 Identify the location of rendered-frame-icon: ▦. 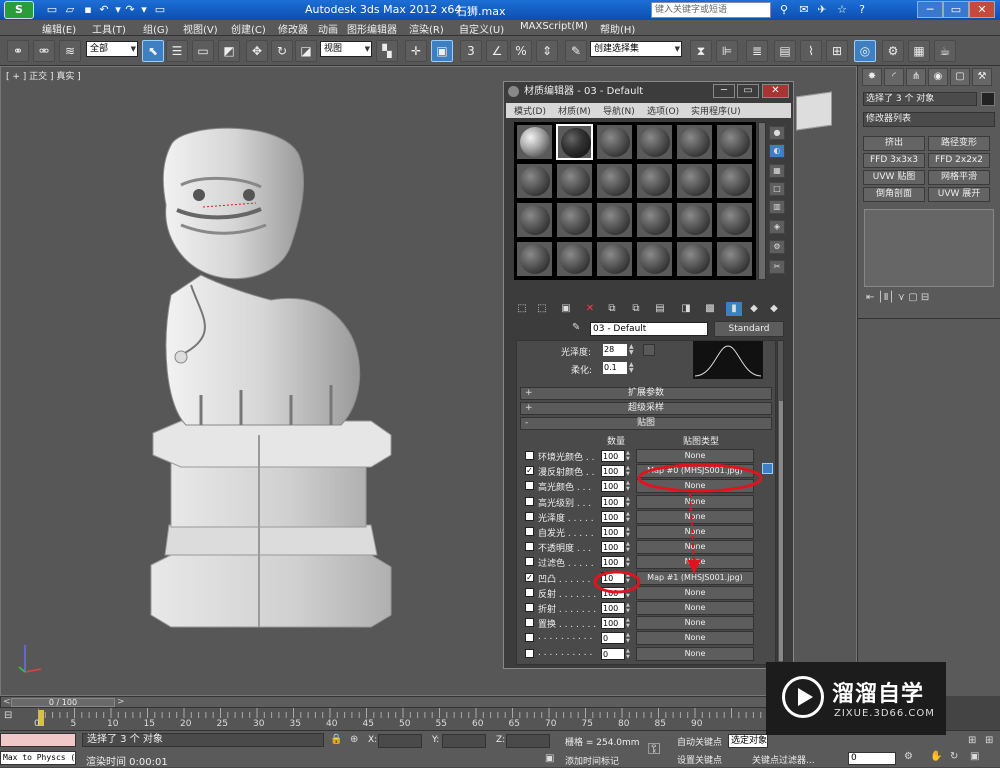
(919, 51).